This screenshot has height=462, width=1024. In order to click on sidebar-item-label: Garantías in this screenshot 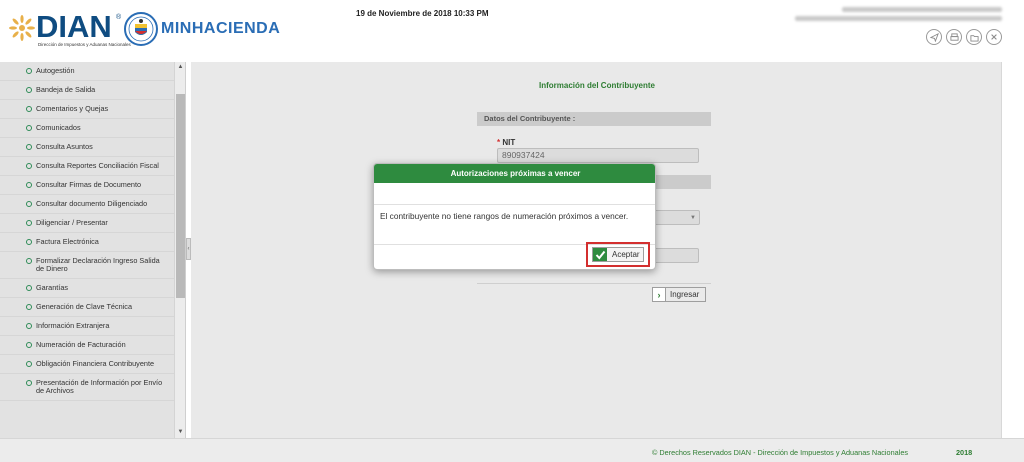, I will do `click(52, 287)`.